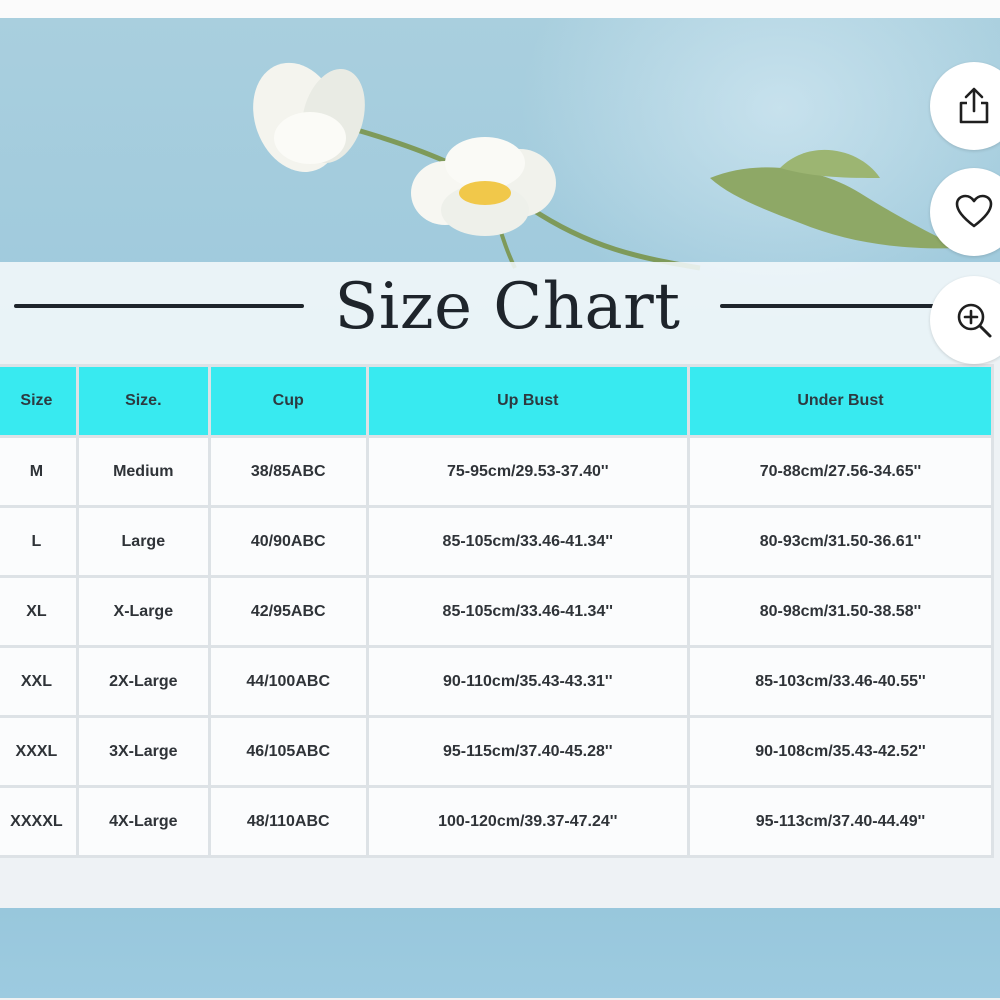  Describe the element at coordinates (500, 953) in the screenshot. I see `photo-bottom-strip` at that location.